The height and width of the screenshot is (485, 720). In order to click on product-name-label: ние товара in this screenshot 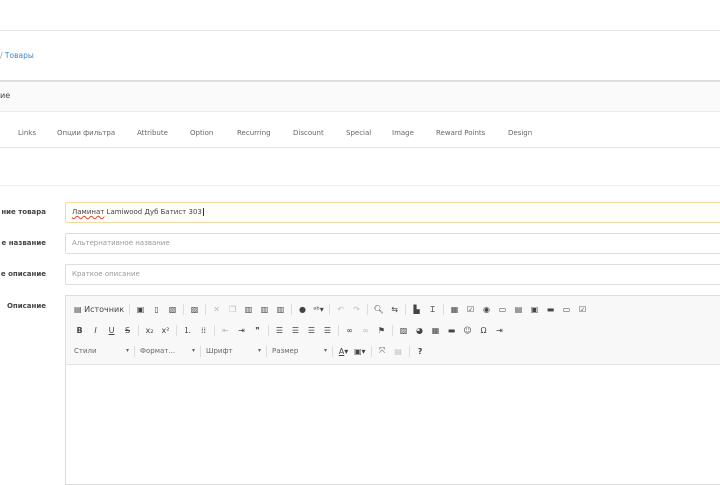, I will do `click(23, 212)`.